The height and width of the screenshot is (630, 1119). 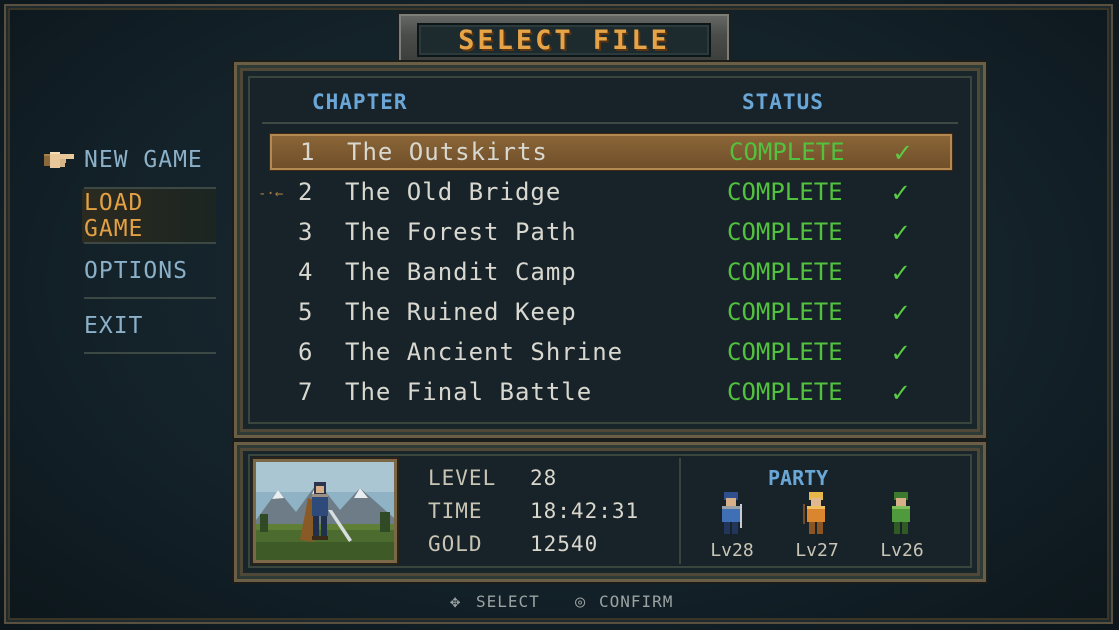 I want to click on chapter-name: The Final Battle, so click(x=469, y=392).